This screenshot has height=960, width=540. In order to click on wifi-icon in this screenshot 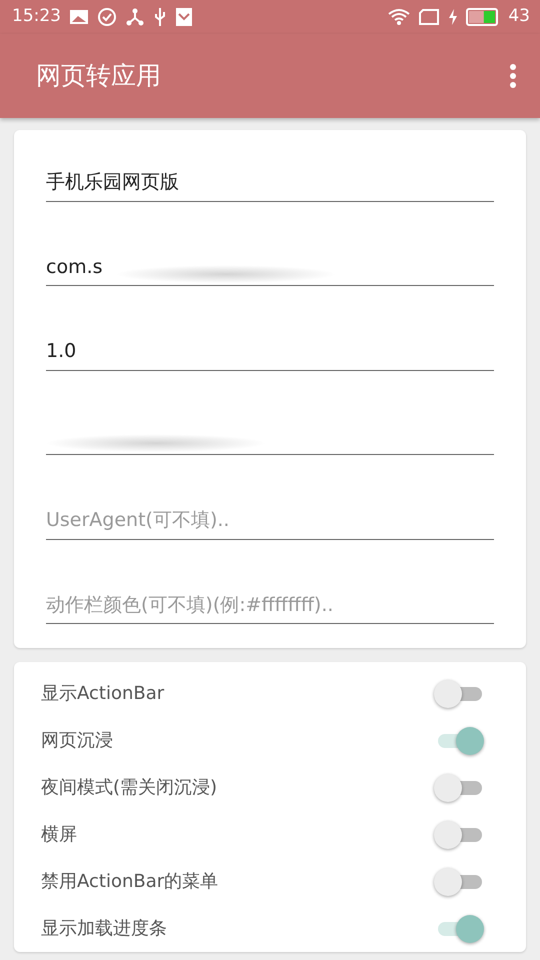, I will do `click(399, 17)`.